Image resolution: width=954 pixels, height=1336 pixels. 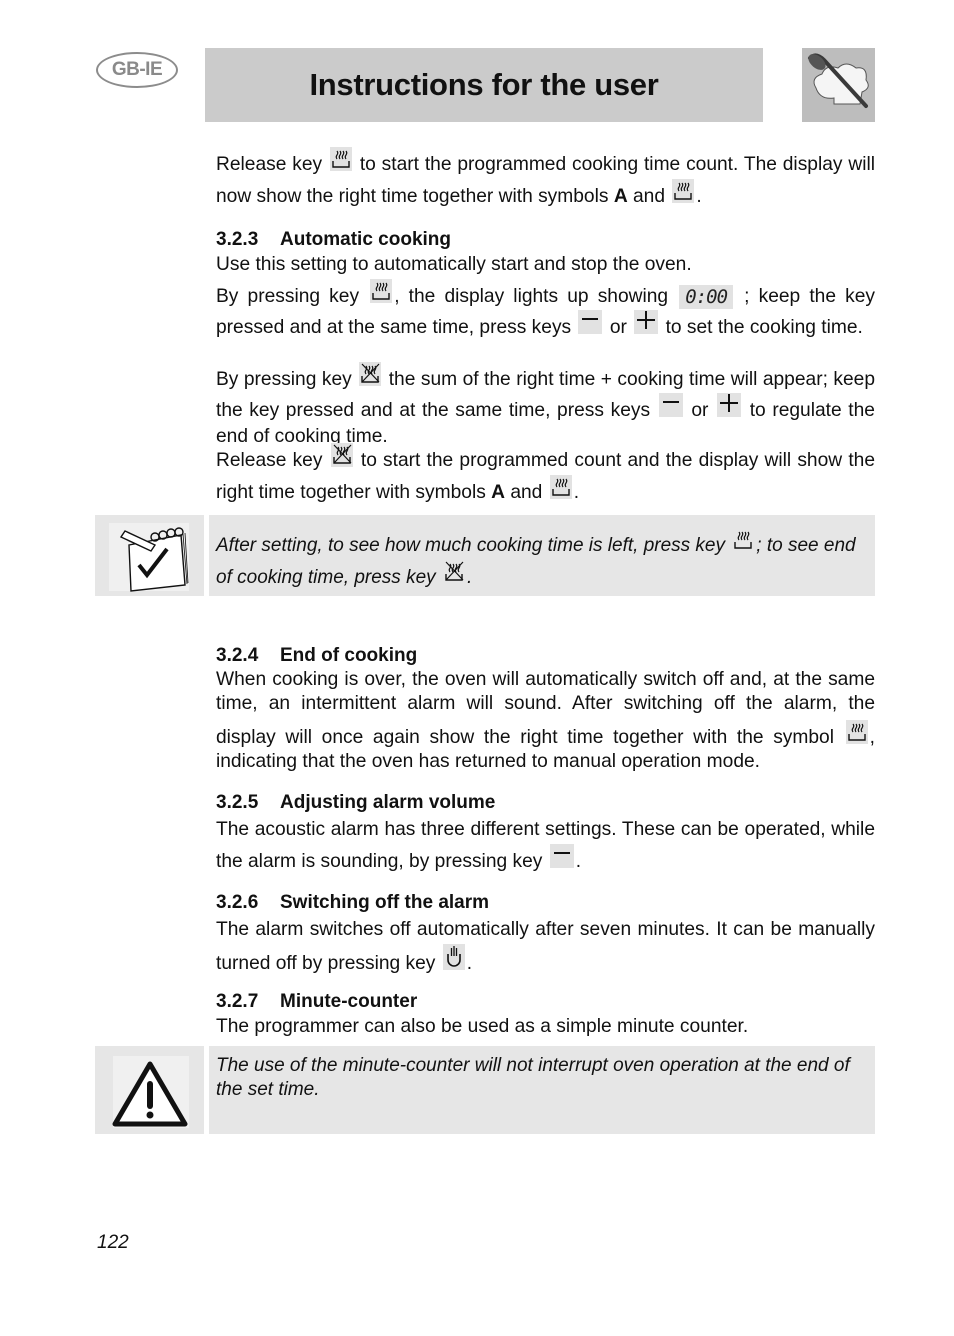 What do you see at coordinates (237, 902) in the screenshot?
I see `section-number: 3.2.6` at bounding box center [237, 902].